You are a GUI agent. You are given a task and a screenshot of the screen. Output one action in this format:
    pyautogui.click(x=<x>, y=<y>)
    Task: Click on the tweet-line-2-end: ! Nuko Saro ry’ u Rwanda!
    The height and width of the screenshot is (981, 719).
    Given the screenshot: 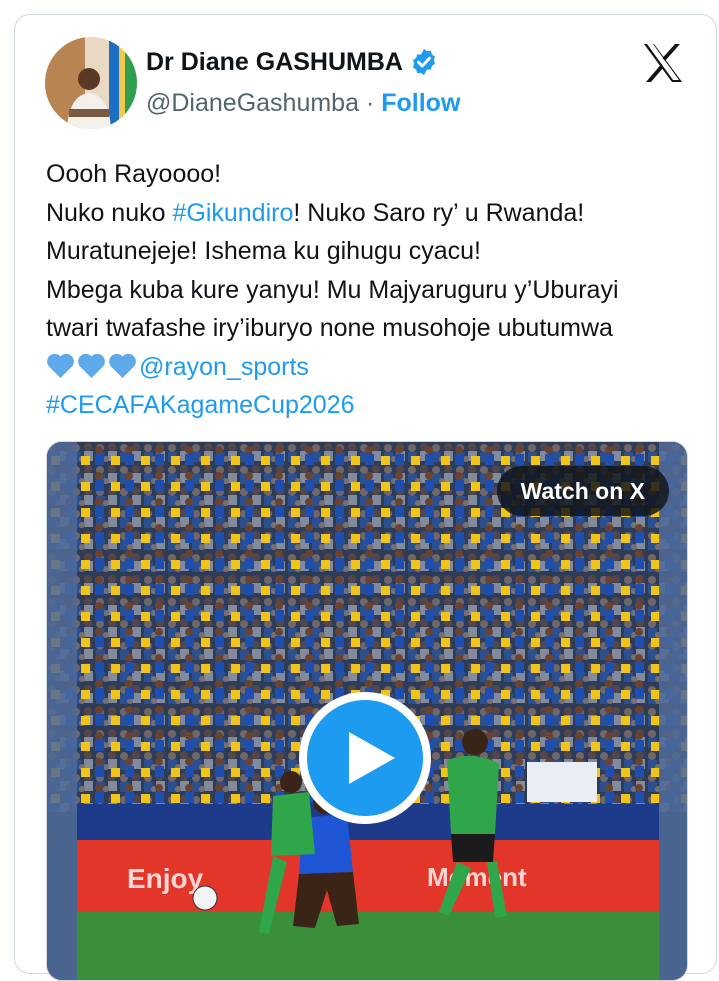 What is the action you would take?
    pyautogui.click(x=439, y=212)
    